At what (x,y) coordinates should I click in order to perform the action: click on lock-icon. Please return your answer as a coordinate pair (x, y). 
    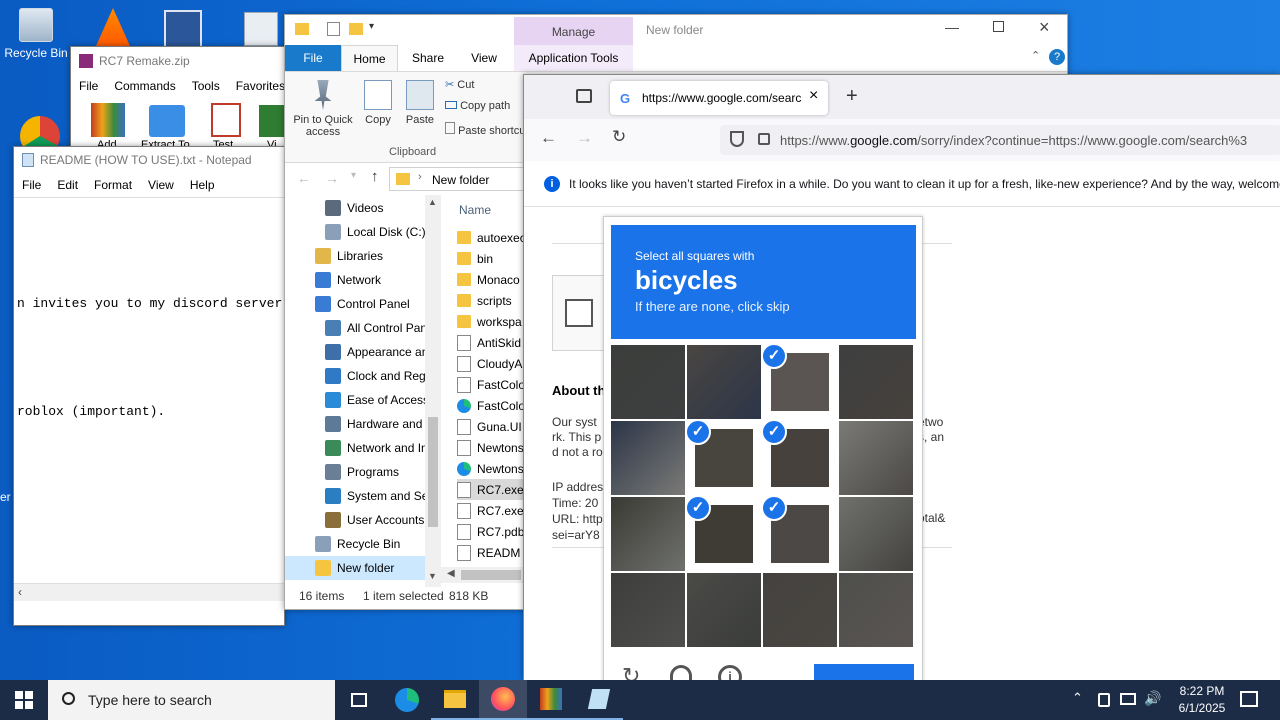
    Looking at the image, I should click on (764, 139).